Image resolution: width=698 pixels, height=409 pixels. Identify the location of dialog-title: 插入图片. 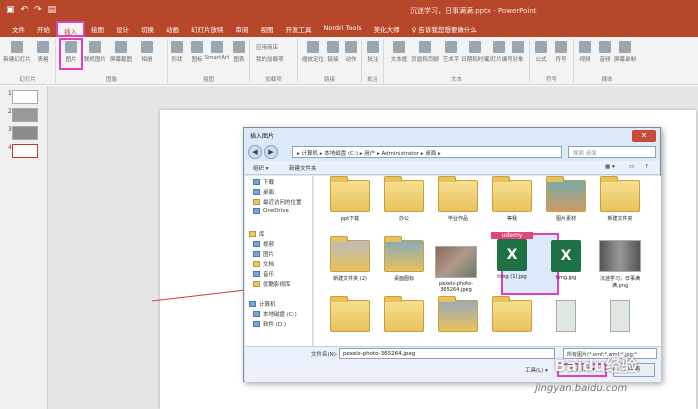
(262, 136).